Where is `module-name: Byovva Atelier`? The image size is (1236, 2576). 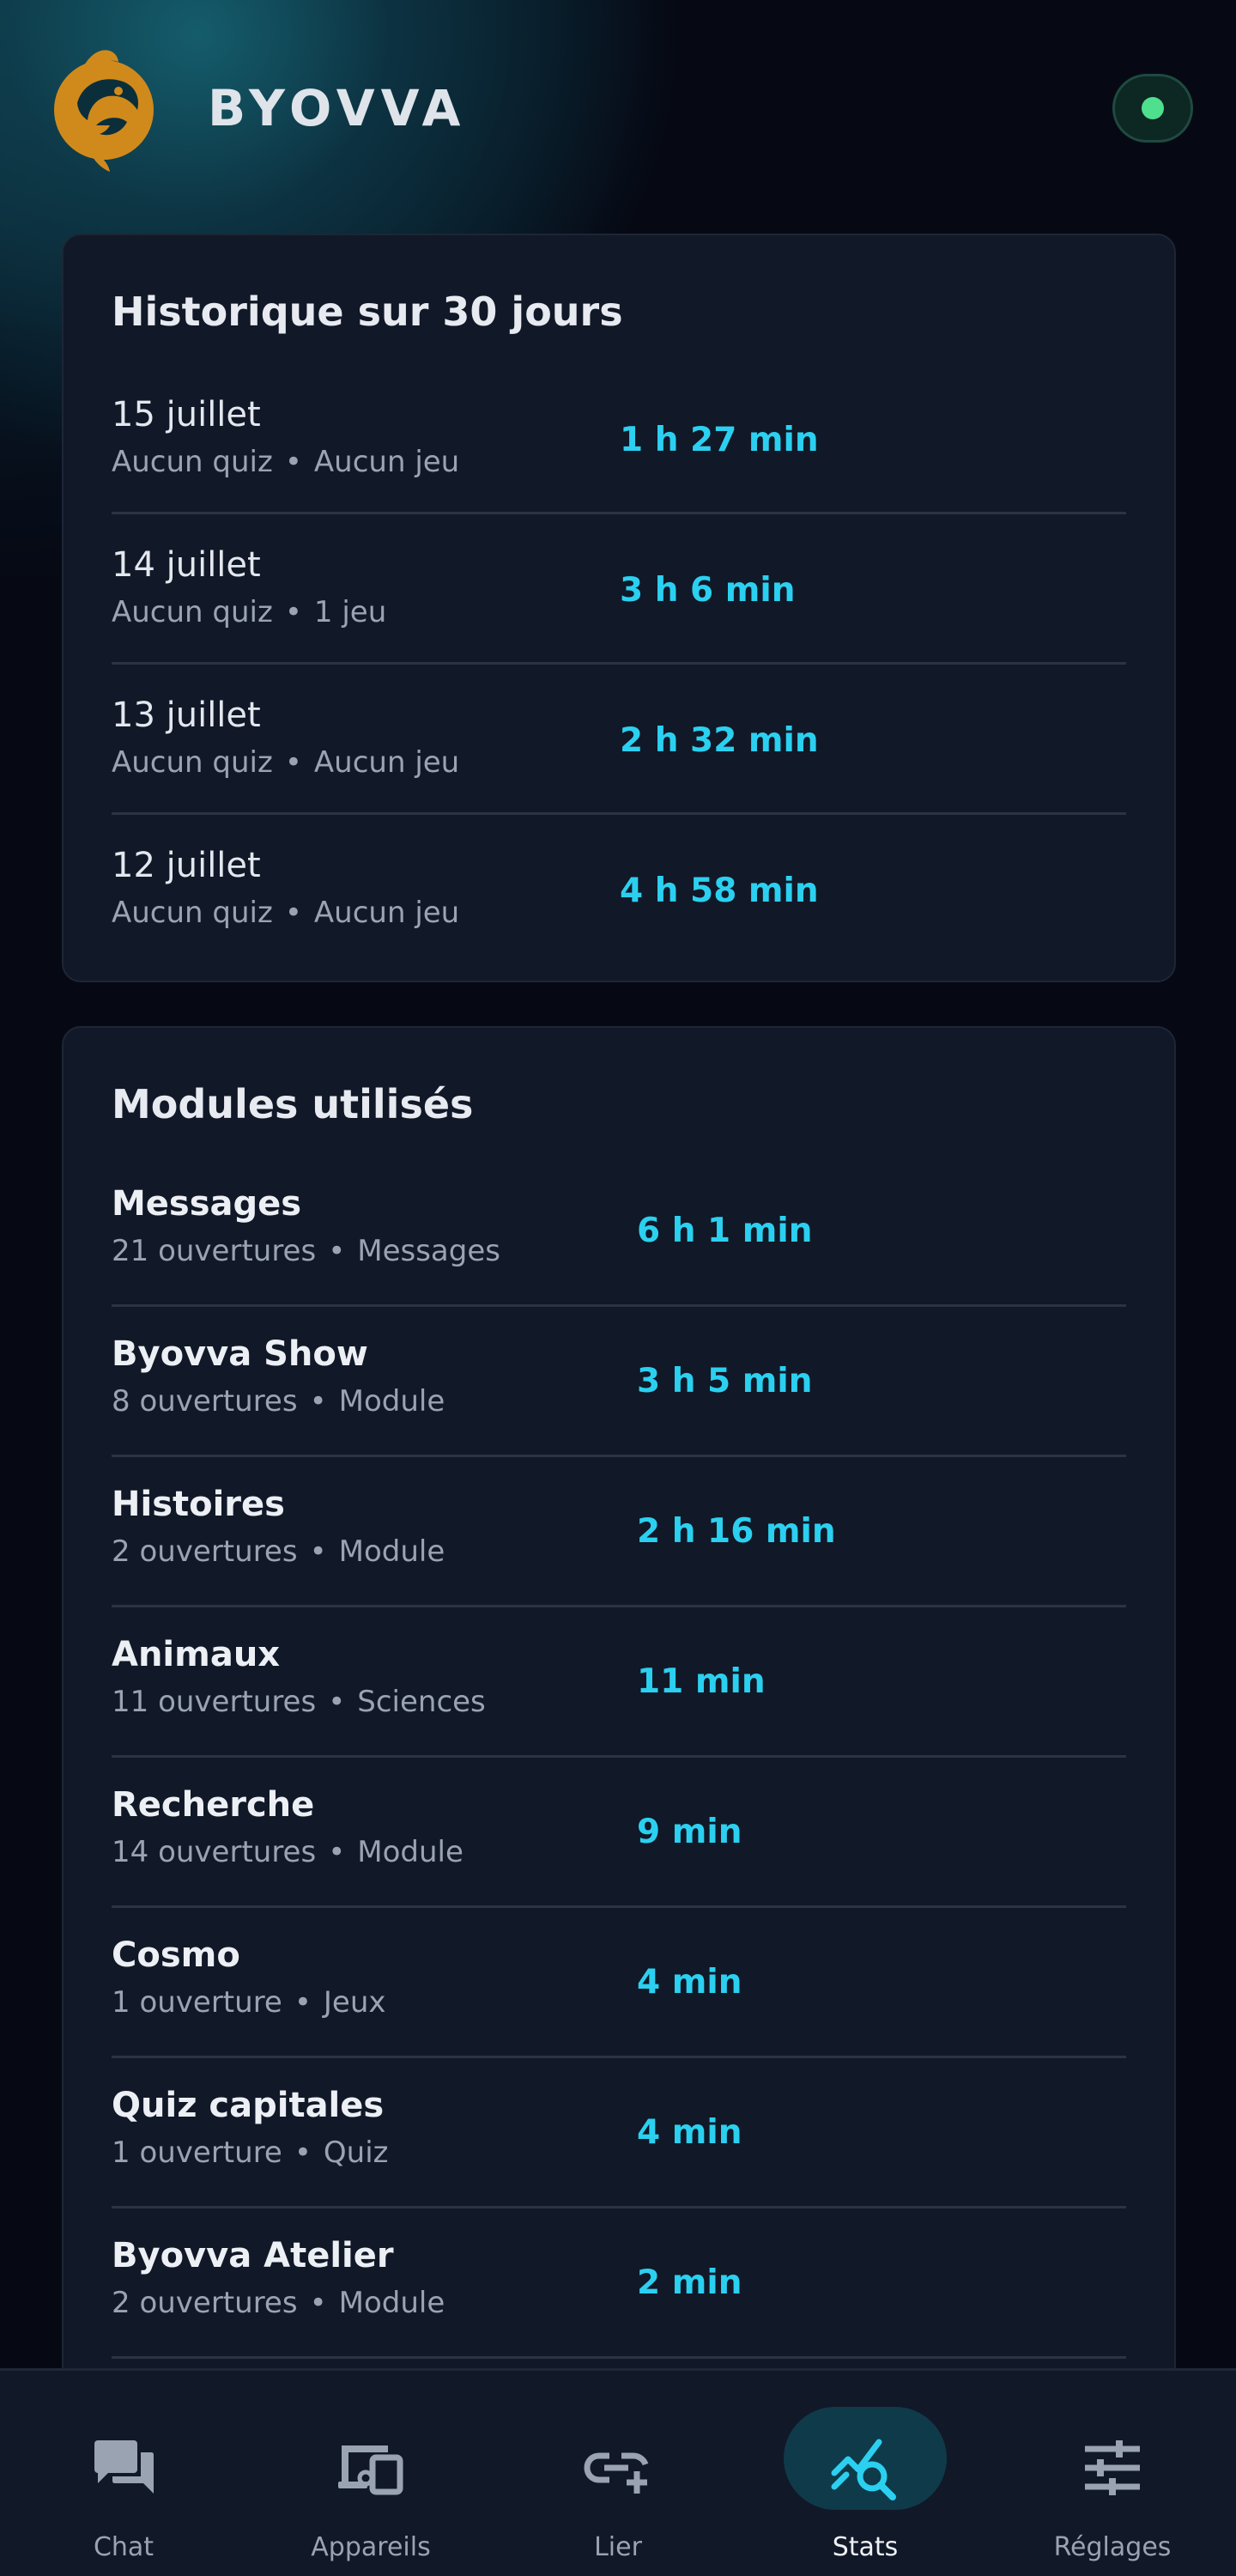
module-name: Byovva Atelier is located at coordinates (253, 2255).